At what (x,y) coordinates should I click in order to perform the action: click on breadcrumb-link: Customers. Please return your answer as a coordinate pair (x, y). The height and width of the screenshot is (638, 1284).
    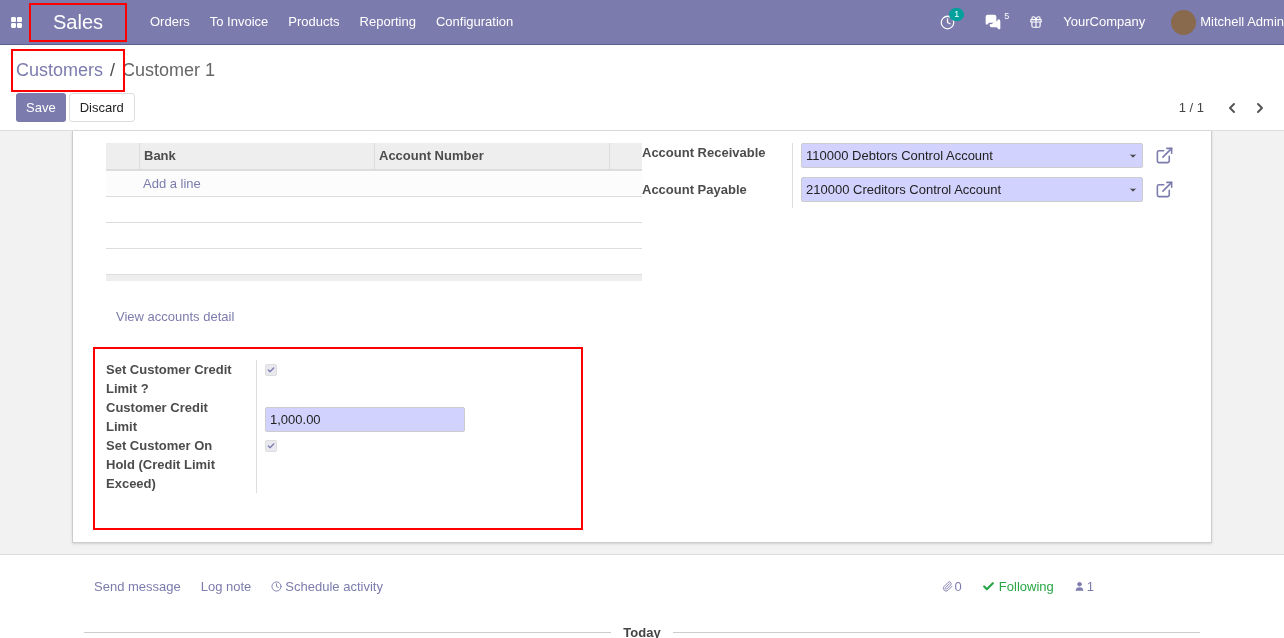
    Looking at the image, I should click on (60, 70).